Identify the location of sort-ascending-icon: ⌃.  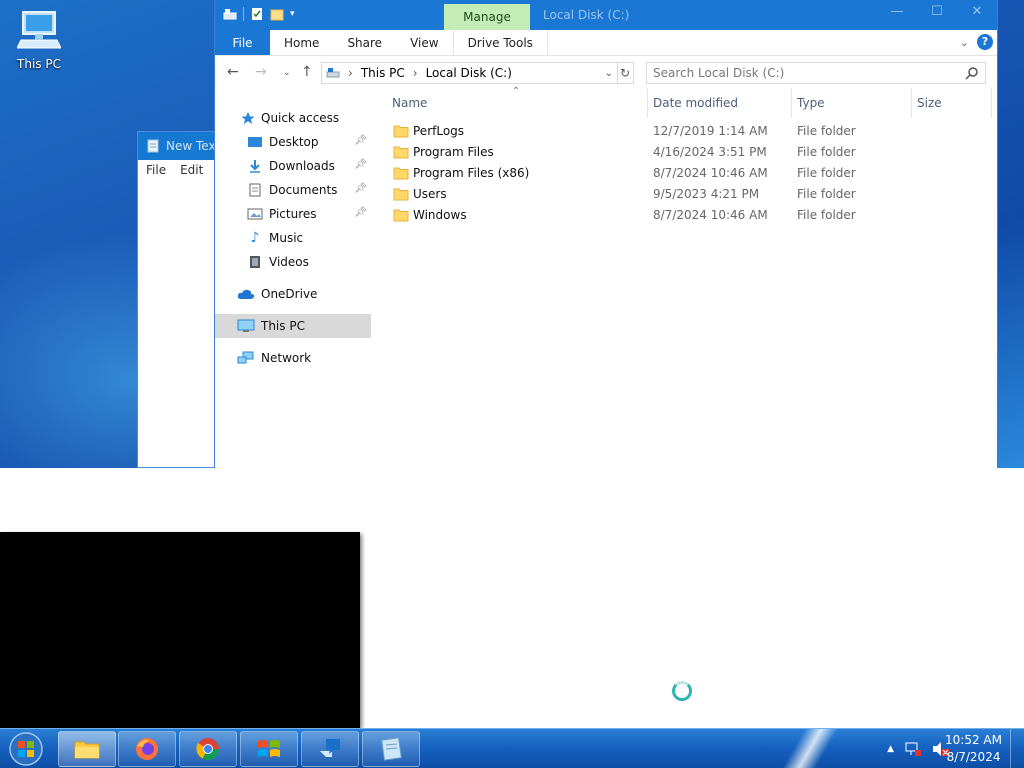
(516, 91).